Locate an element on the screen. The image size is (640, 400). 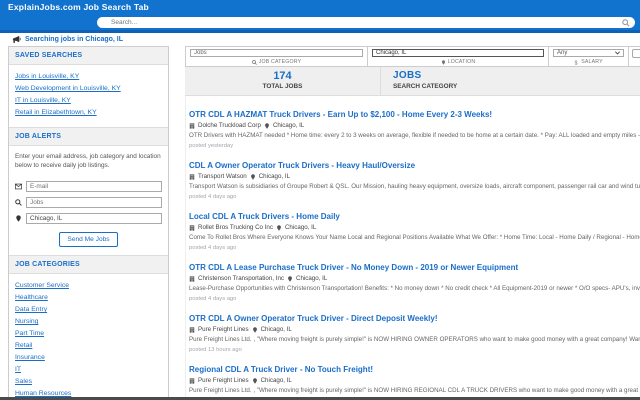
job-category-link: Data Entry is located at coordinates (88, 310).